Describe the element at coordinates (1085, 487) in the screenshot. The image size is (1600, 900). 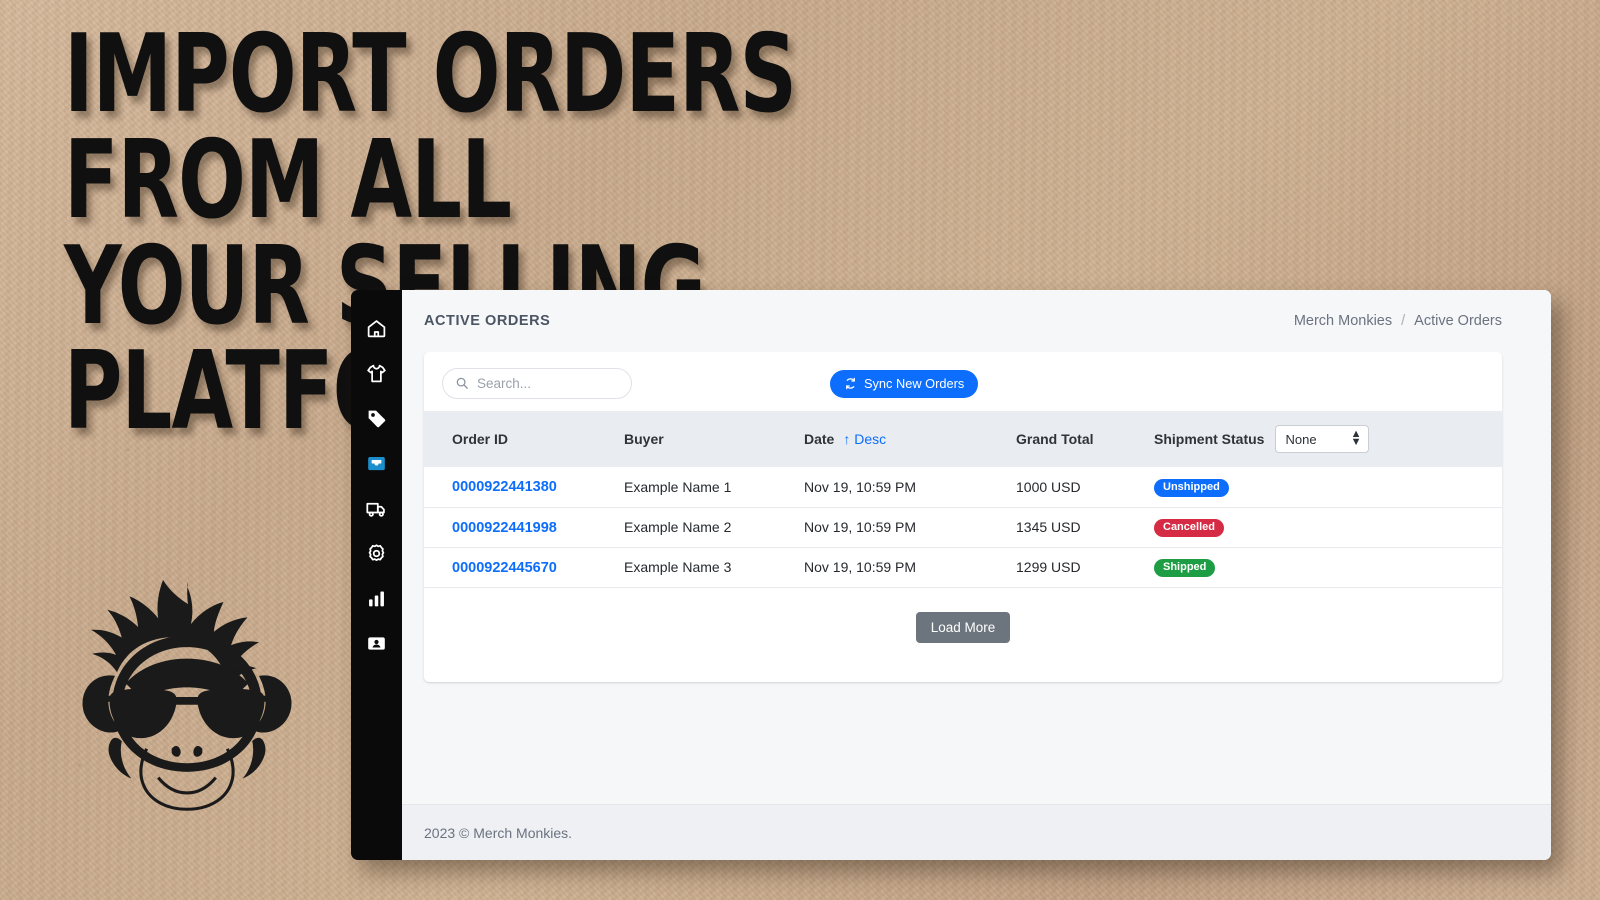
I see `cell-grand-total: 1000 USD` at that location.